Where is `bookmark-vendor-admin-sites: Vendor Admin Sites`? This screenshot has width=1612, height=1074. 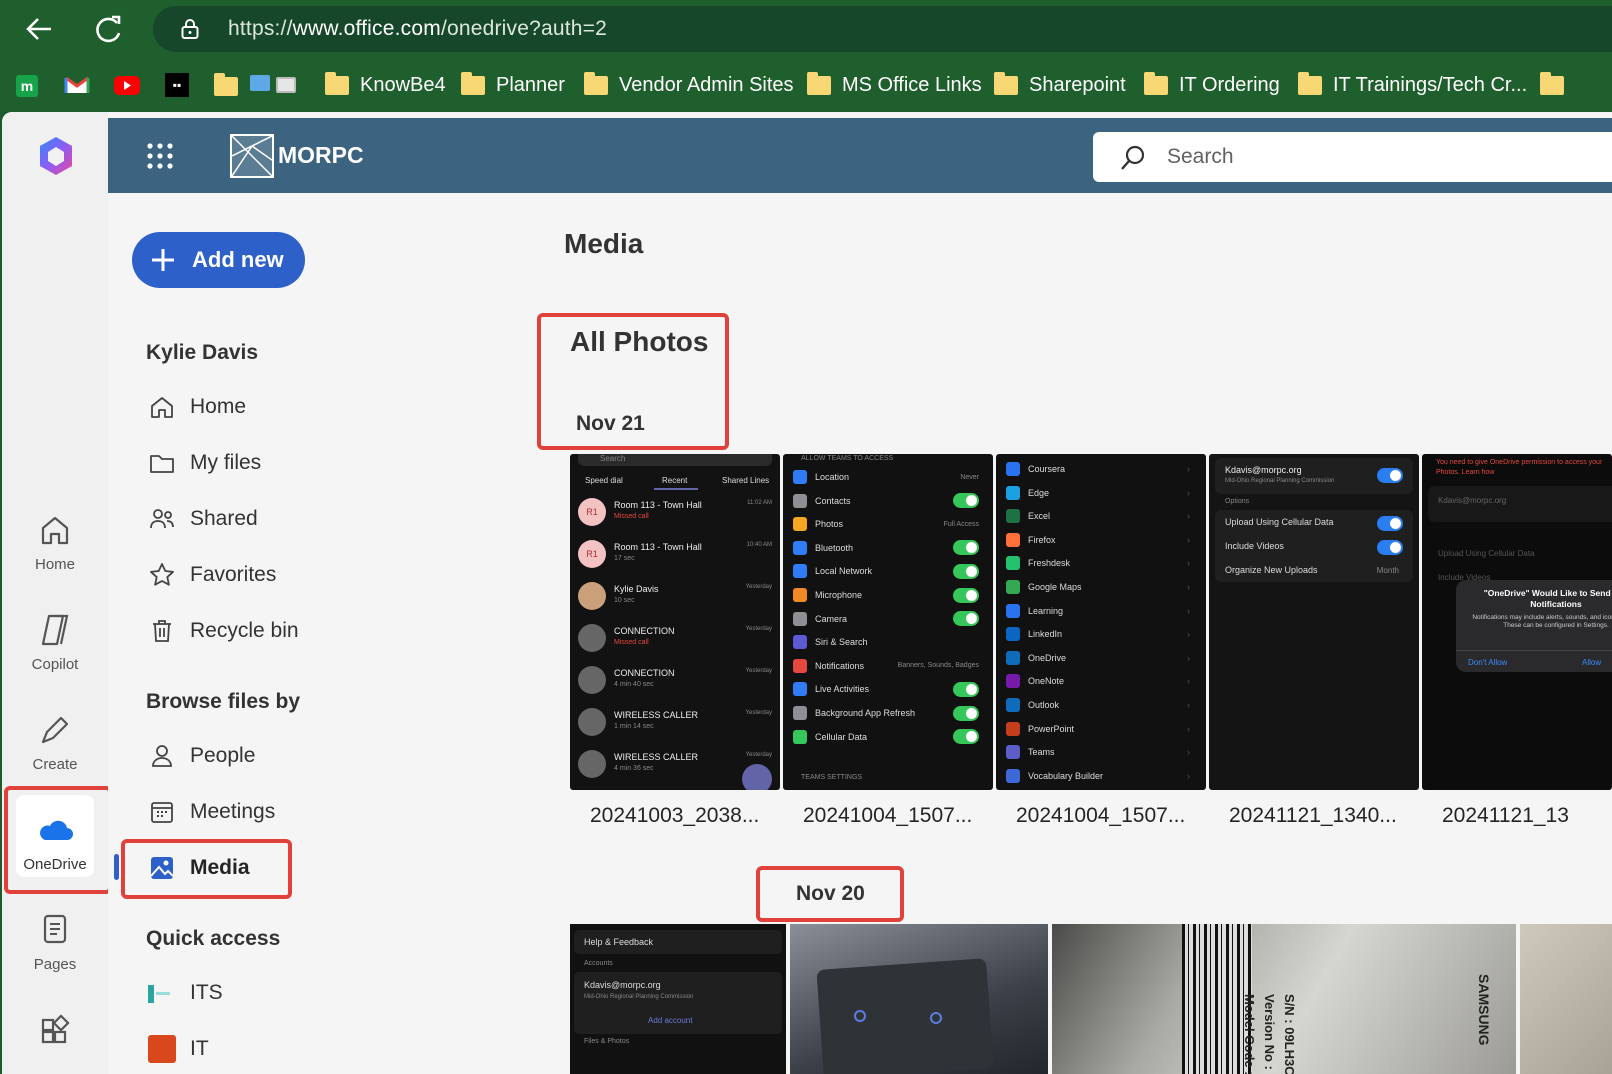 bookmark-vendor-admin-sites: Vendor Admin Sites is located at coordinates (689, 85).